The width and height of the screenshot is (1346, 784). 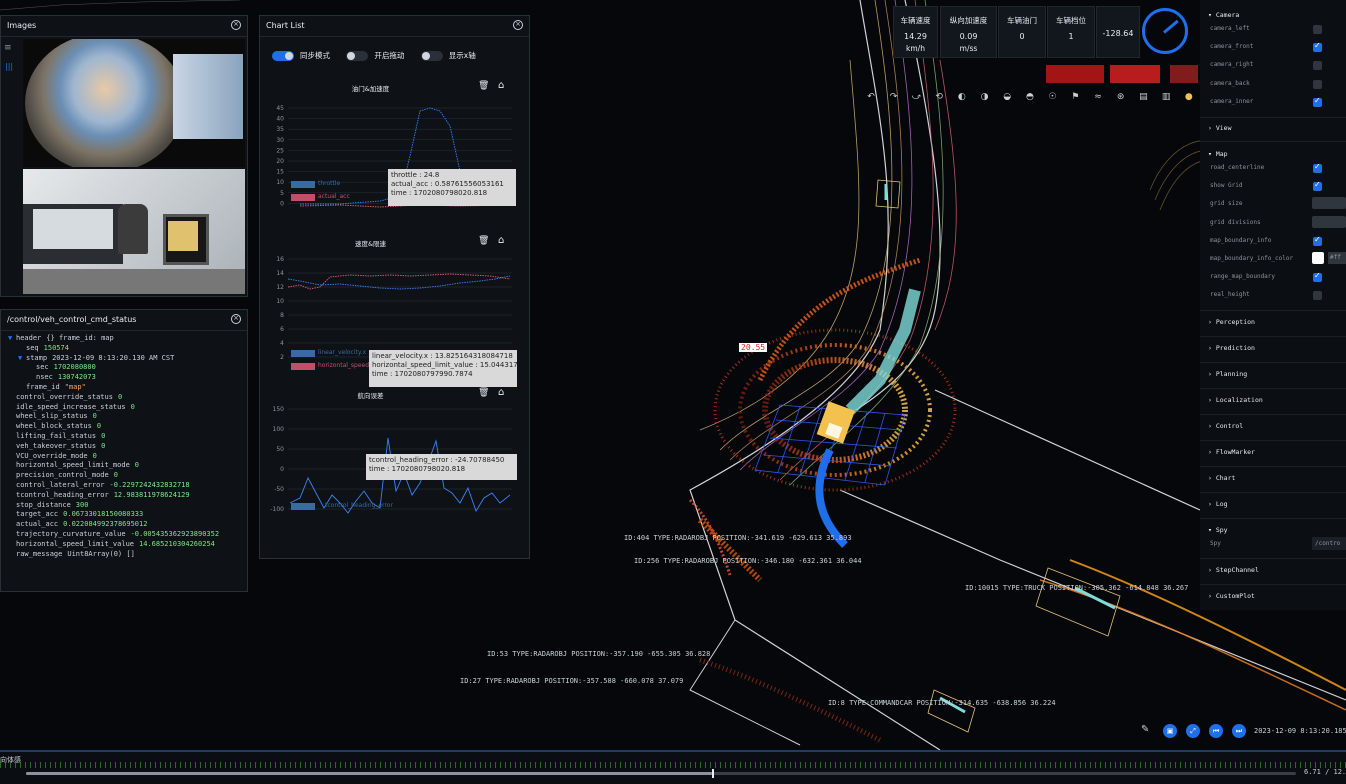 What do you see at coordinates (280, 119) in the screenshot?
I see `y-tick-label: 40` at bounding box center [280, 119].